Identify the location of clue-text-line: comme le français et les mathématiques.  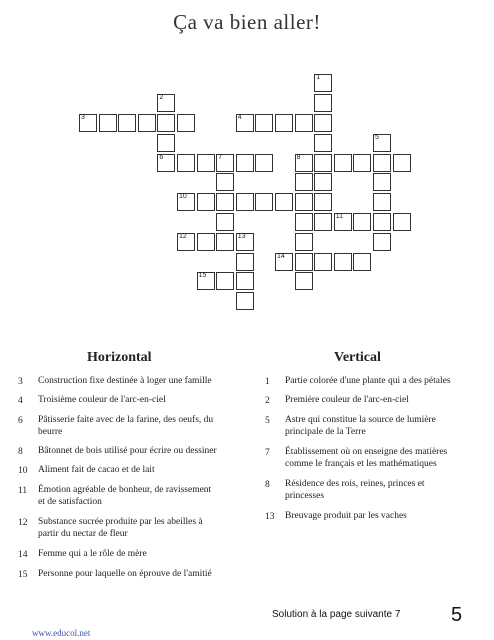
(361, 464).